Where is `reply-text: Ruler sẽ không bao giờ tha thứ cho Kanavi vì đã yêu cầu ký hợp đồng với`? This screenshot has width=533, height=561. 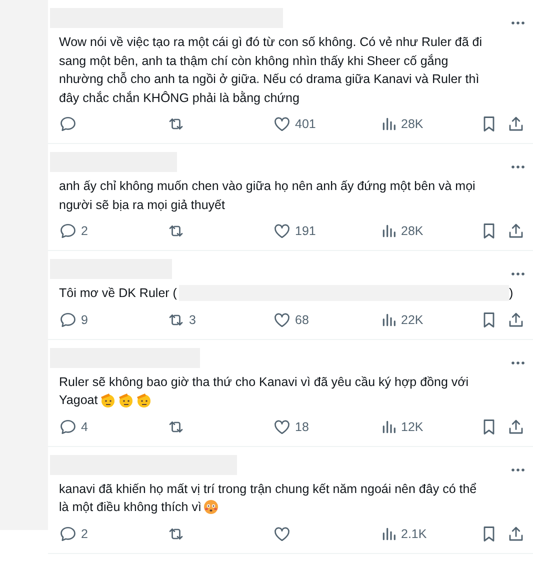
reply-text: Ruler sẽ không bao giờ tha thứ cho Kanavi vì đã yêu cầu ký hợp đồng với is located at coordinates (264, 382).